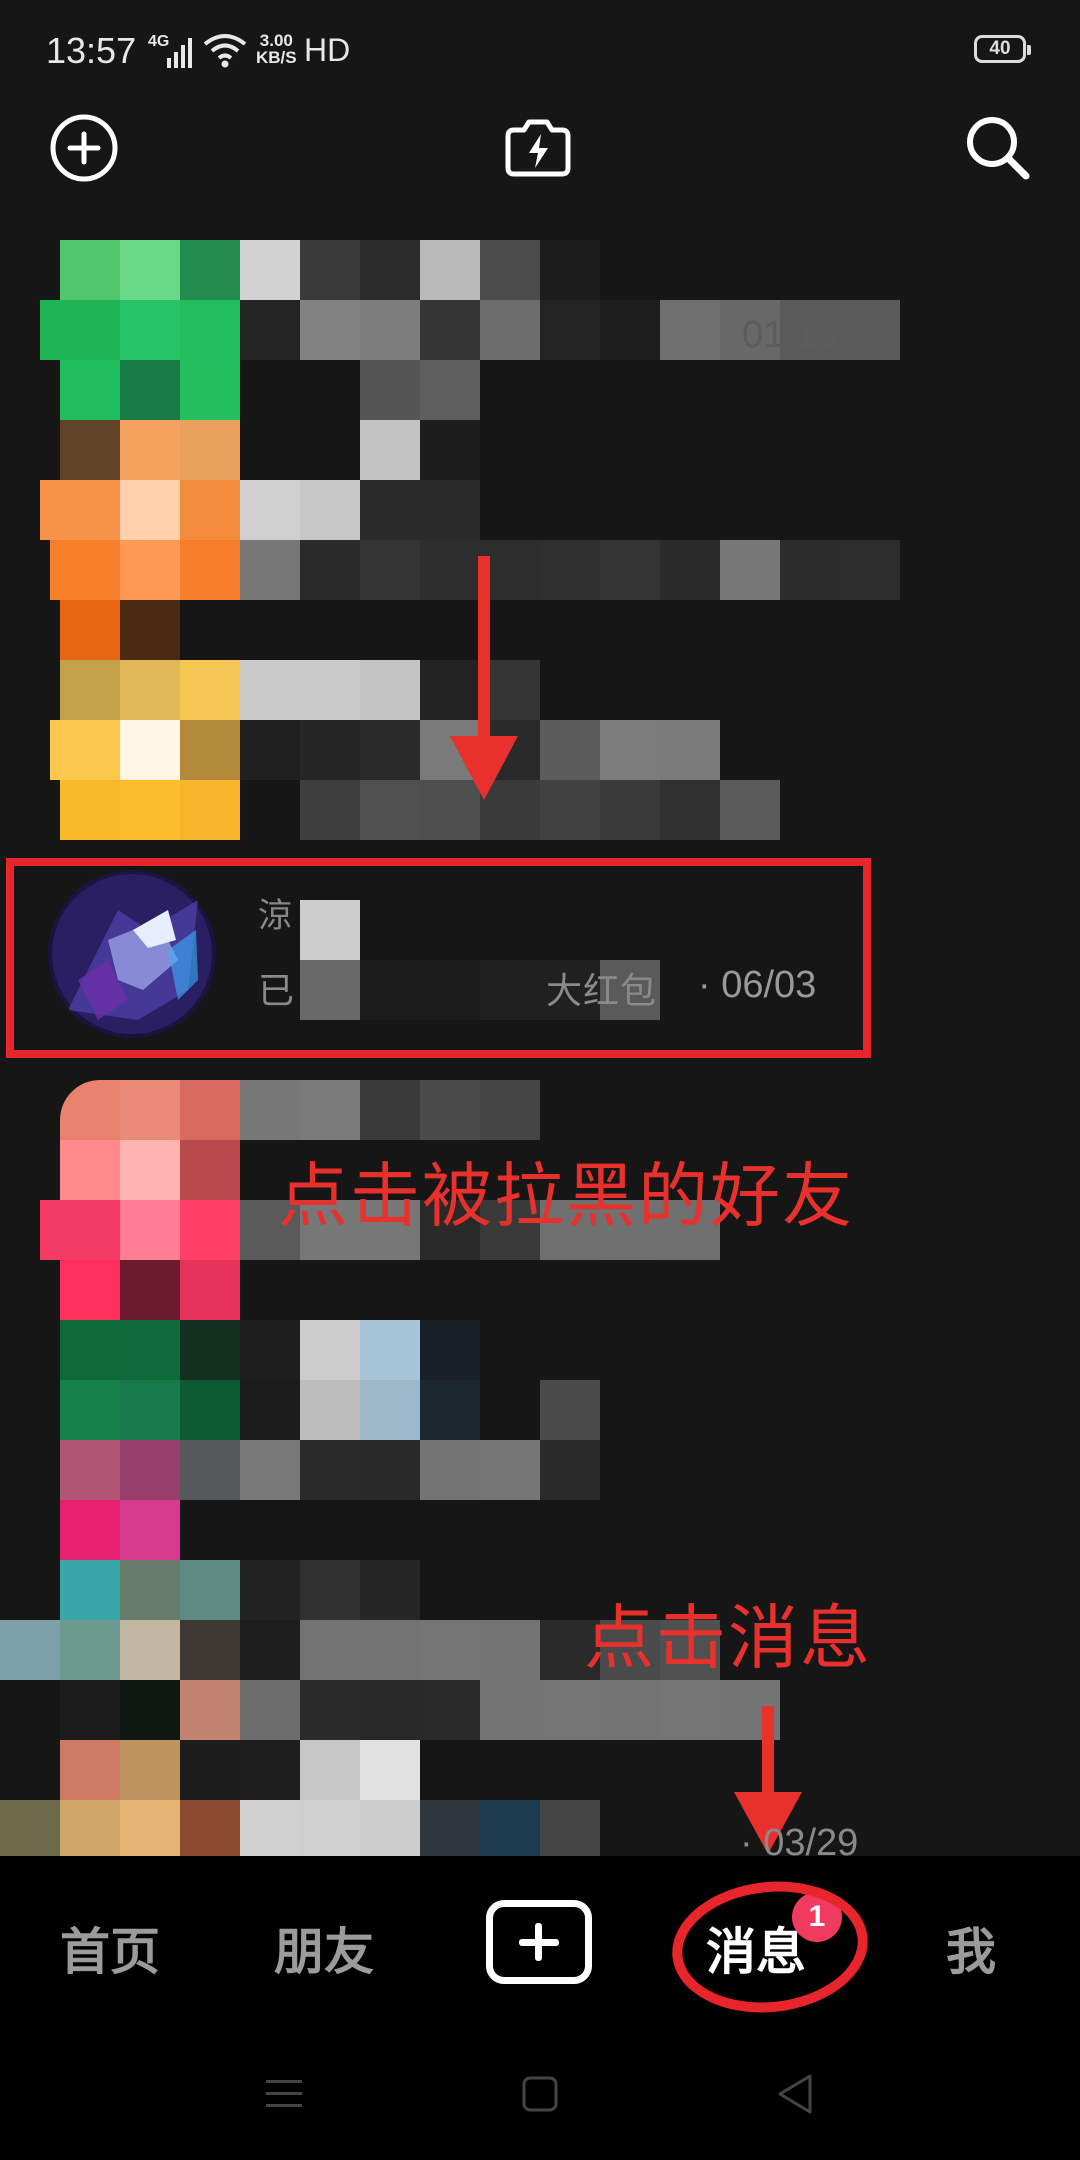  Describe the element at coordinates (110, 1948) in the screenshot. I see `tab-home: 首页` at that location.